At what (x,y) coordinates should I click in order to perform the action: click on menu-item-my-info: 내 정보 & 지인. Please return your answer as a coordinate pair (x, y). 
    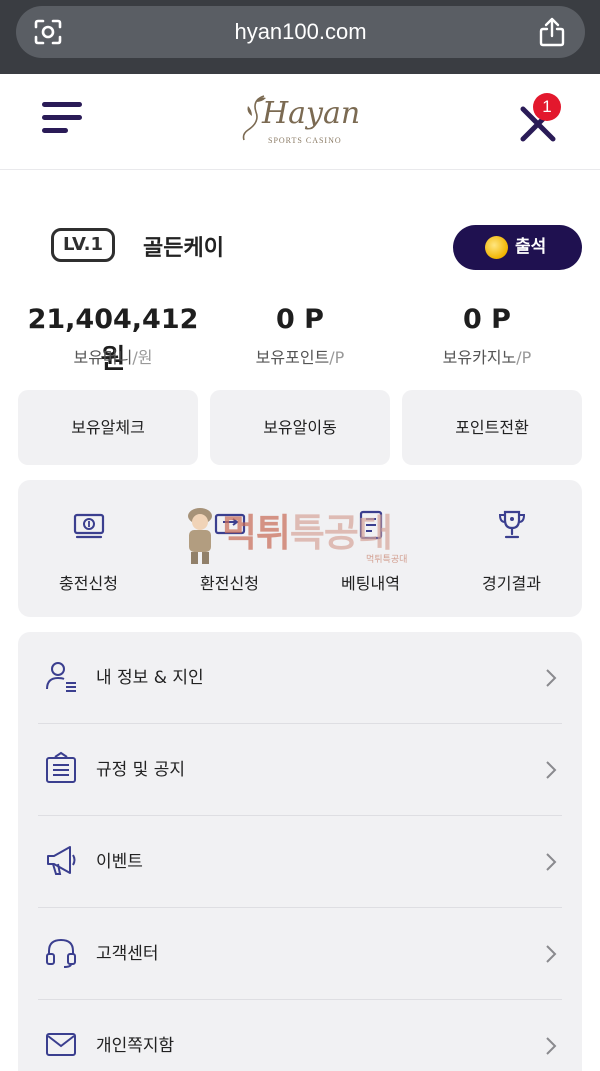
    Looking at the image, I should click on (300, 678).